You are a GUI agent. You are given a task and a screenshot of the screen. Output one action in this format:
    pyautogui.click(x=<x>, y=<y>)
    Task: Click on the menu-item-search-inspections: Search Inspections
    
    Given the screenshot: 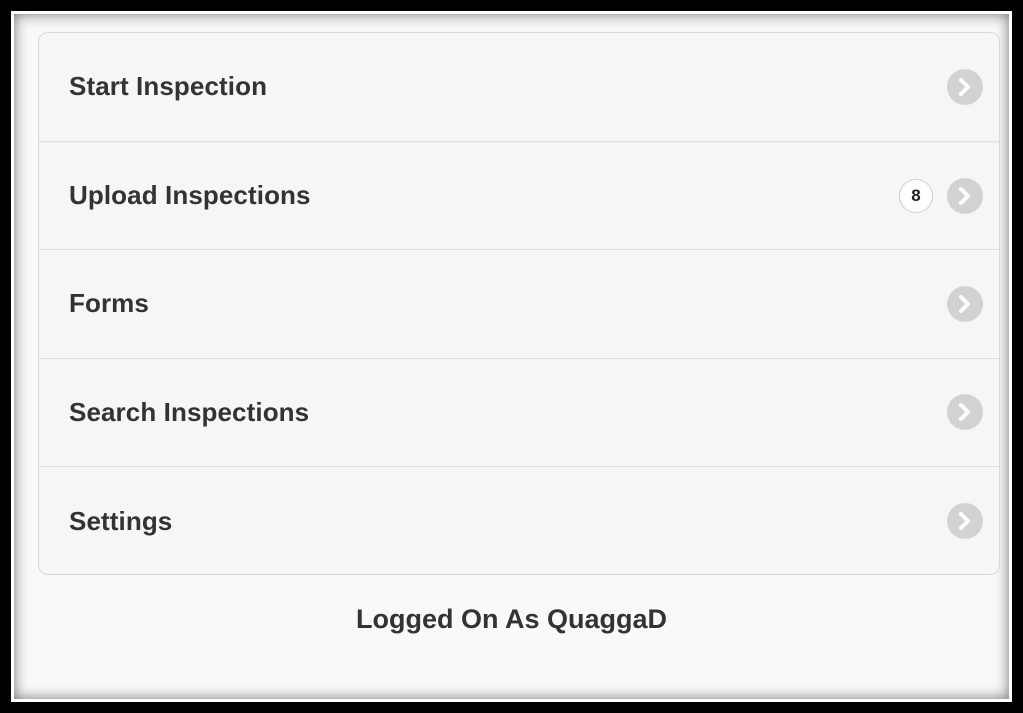 What is the action you would take?
    pyautogui.click(x=519, y=413)
    